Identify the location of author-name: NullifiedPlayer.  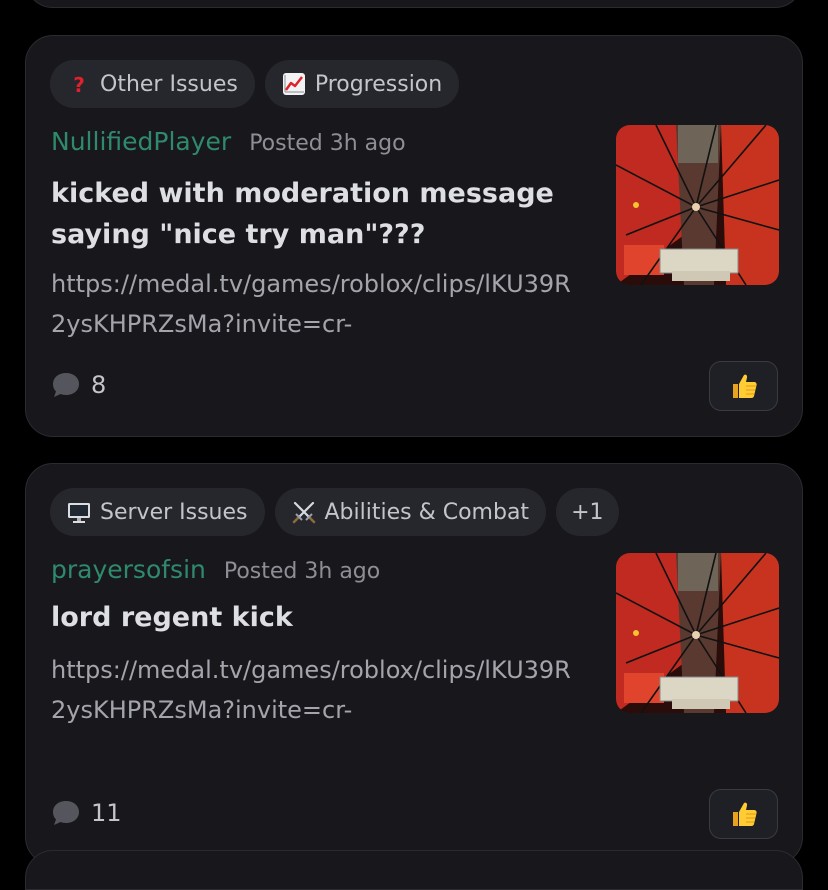
(141, 141).